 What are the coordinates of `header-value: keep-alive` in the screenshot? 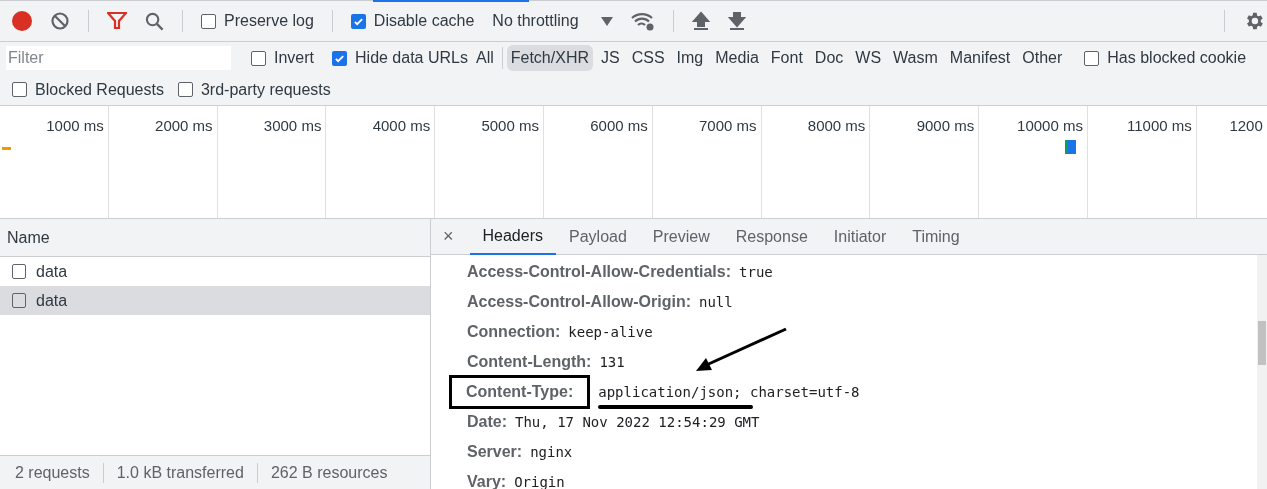 It's located at (610, 332).